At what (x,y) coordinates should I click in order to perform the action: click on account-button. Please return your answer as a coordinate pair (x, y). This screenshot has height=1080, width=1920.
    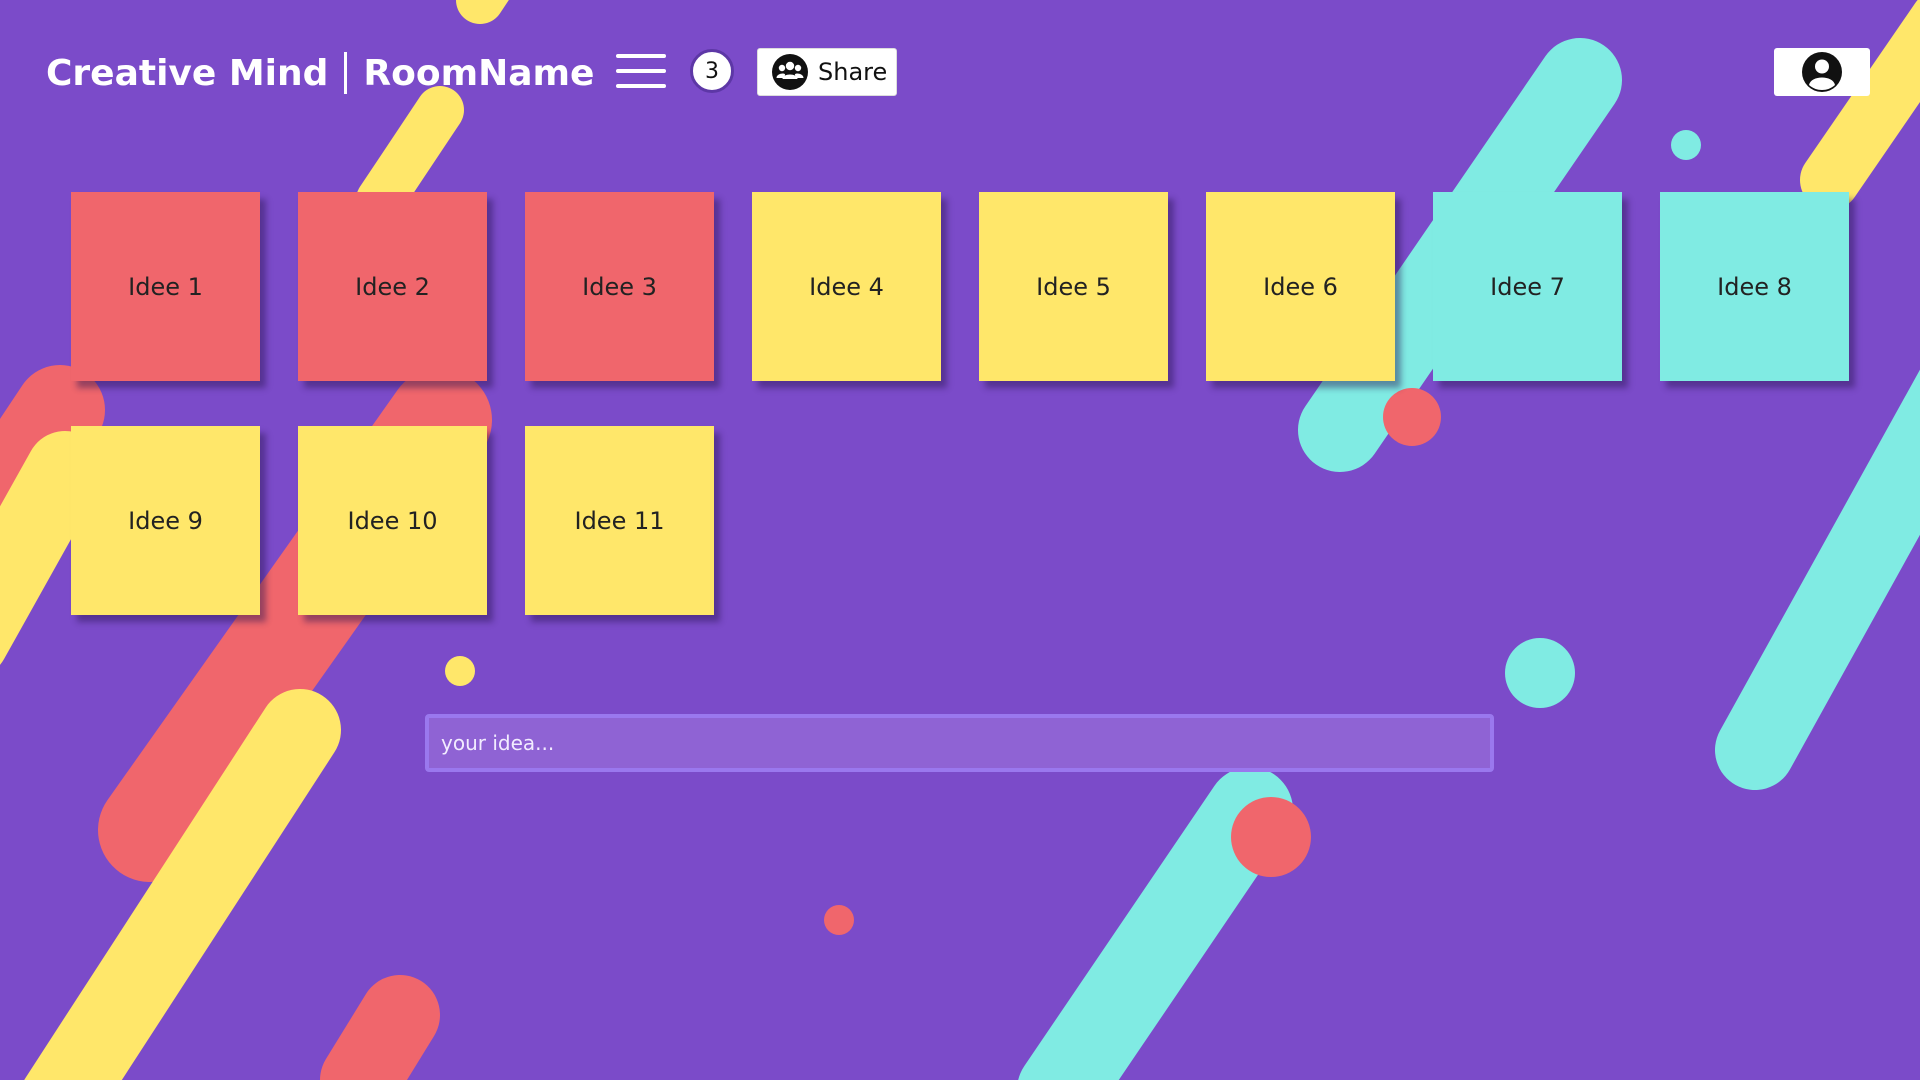
    Looking at the image, I should click on (1822, 72).